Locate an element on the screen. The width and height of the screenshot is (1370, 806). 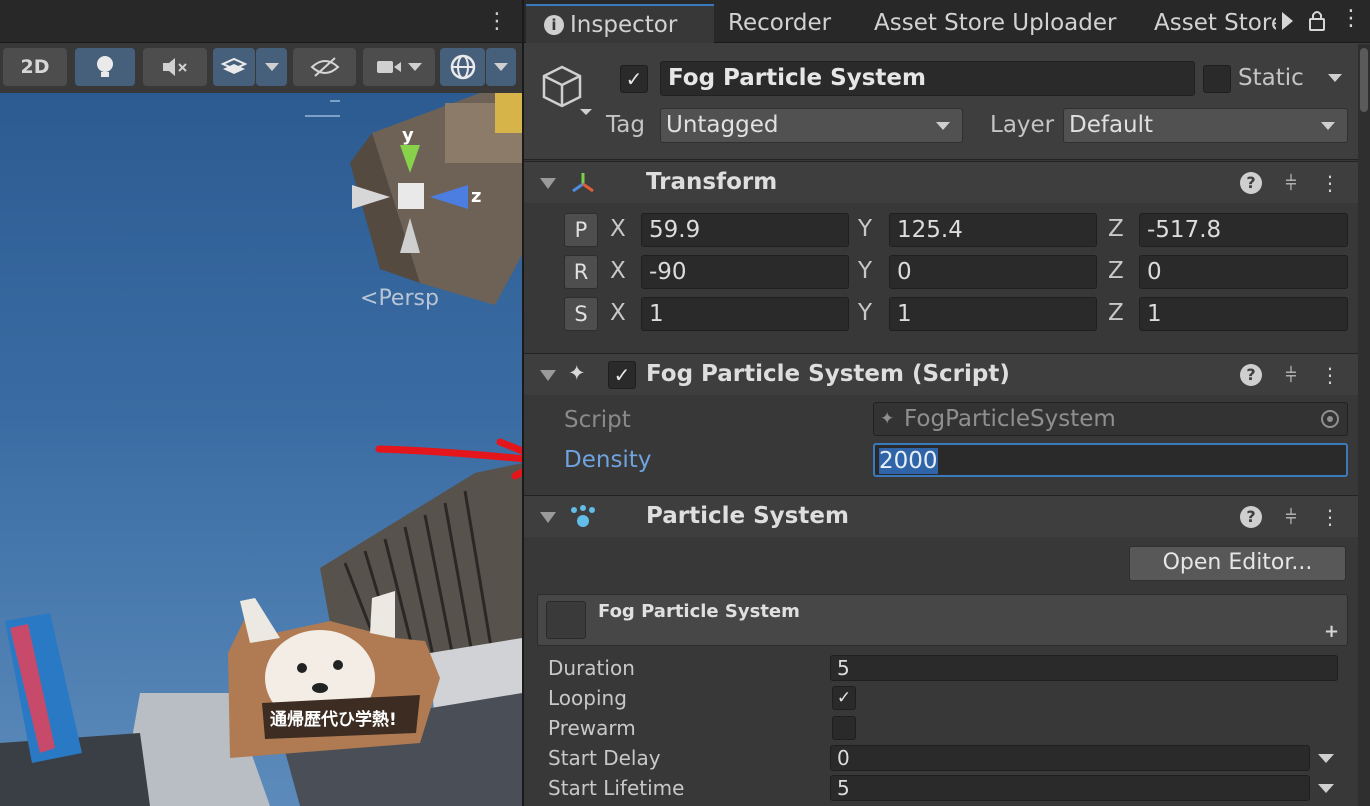
static-checkbox is located at coordinates (1217, 79).